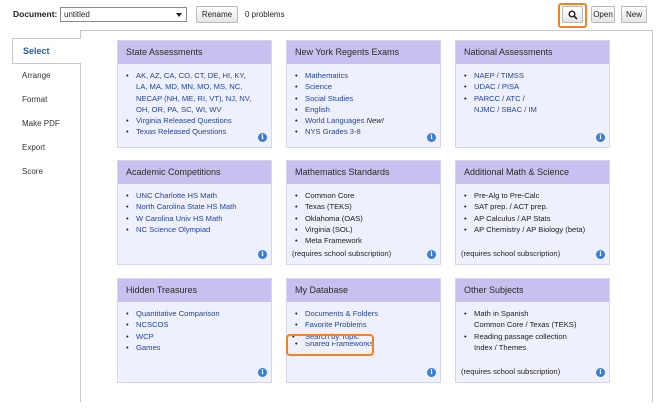 This screenshot has height=408, width=660. Describe the element at coordinates (318, 86) in the screenshot. I see `link-science: Science` at that location.